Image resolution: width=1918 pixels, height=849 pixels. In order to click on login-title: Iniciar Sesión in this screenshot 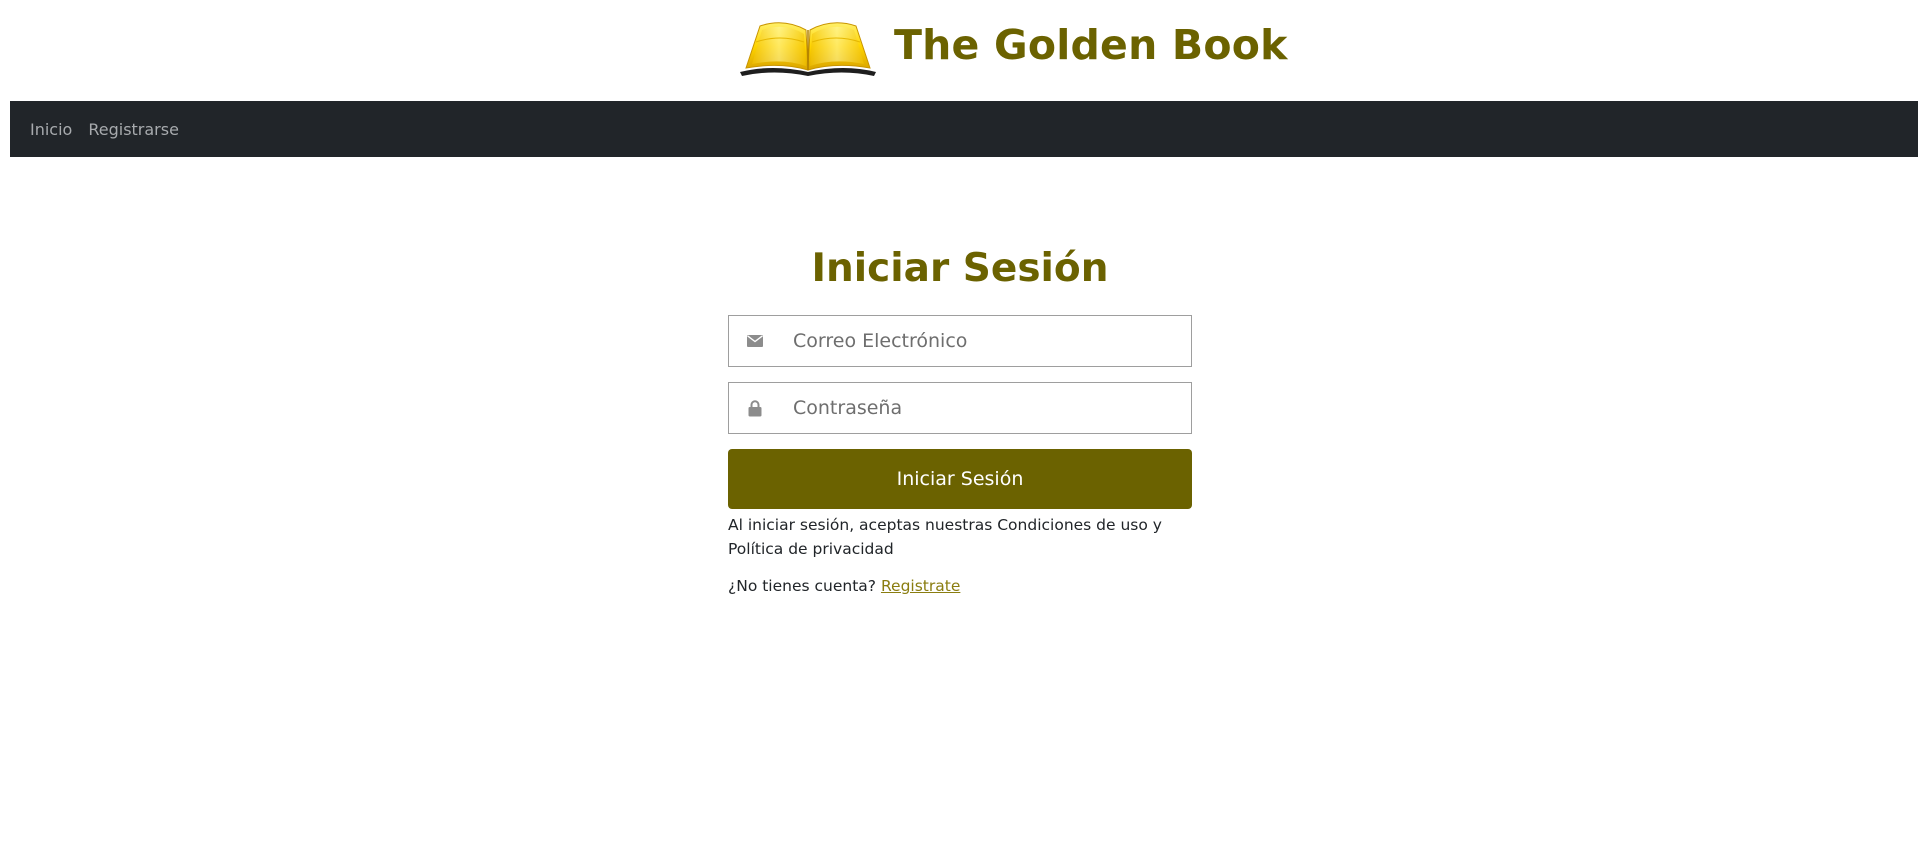, I will do `click(960, 268)`.